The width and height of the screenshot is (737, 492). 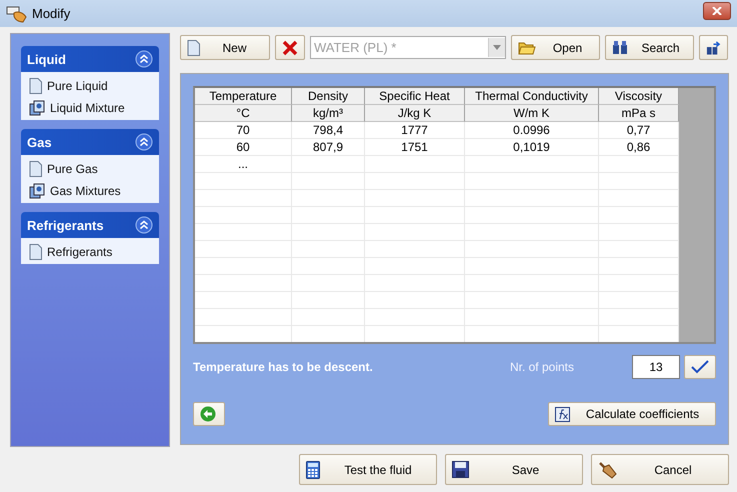 What do you see at coordinates (555, 47) in the screenshot?
I see `open-button: Open` at bounding box center [555, 47].